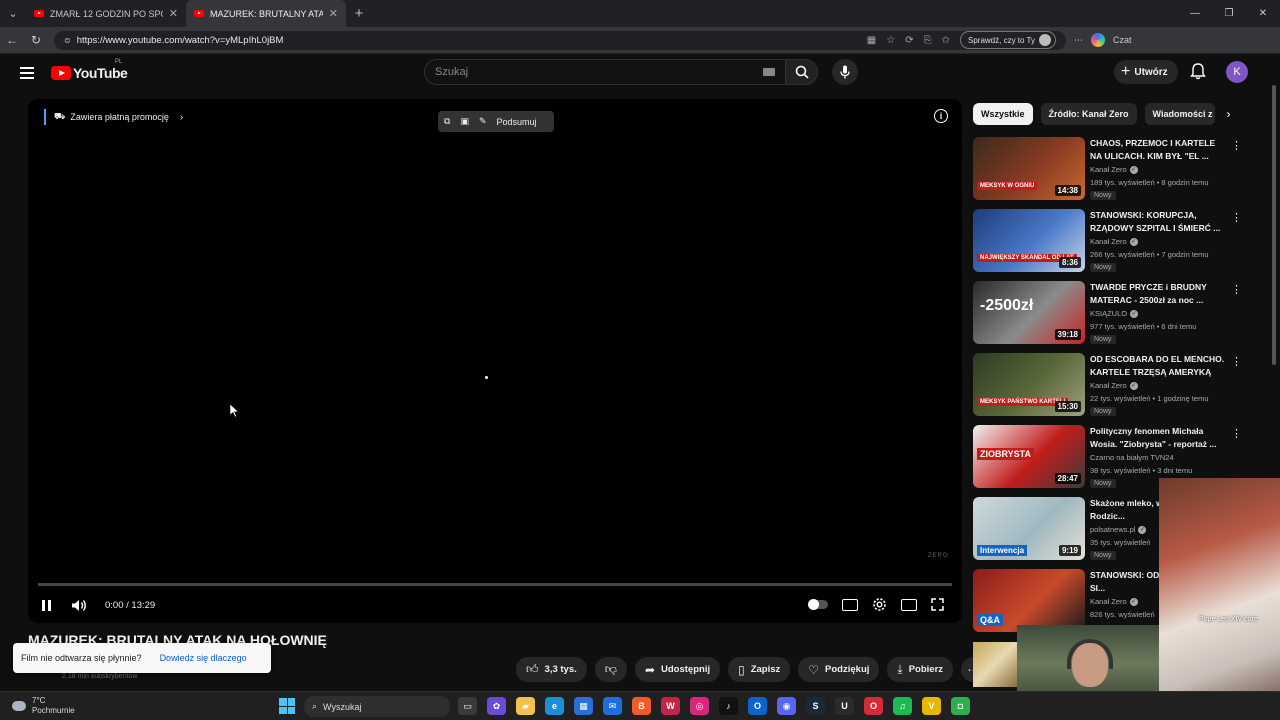  I want to click on video-thumbnail: MEKSYK W OGNIU 14:38, so click(1029, 168).